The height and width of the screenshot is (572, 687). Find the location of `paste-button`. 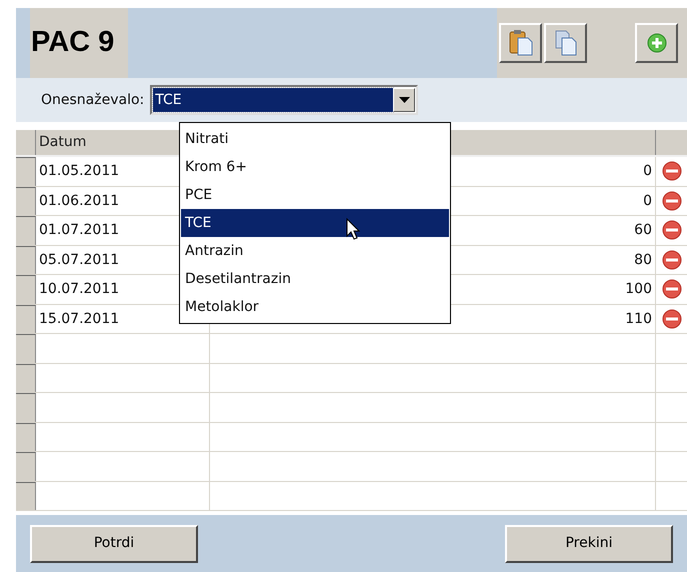

paste-button is located at coordinates (520, 43).